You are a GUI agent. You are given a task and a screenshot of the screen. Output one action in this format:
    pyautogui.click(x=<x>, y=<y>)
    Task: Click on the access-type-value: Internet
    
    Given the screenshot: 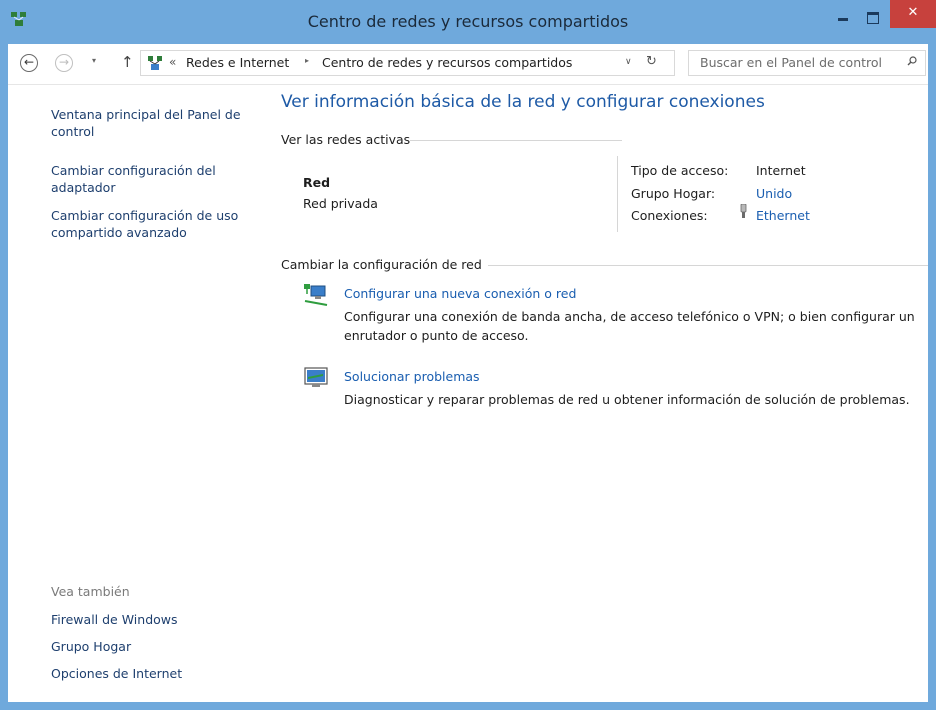 What is the action you would take?
    pyautogui.click(x=781, y=170)
    